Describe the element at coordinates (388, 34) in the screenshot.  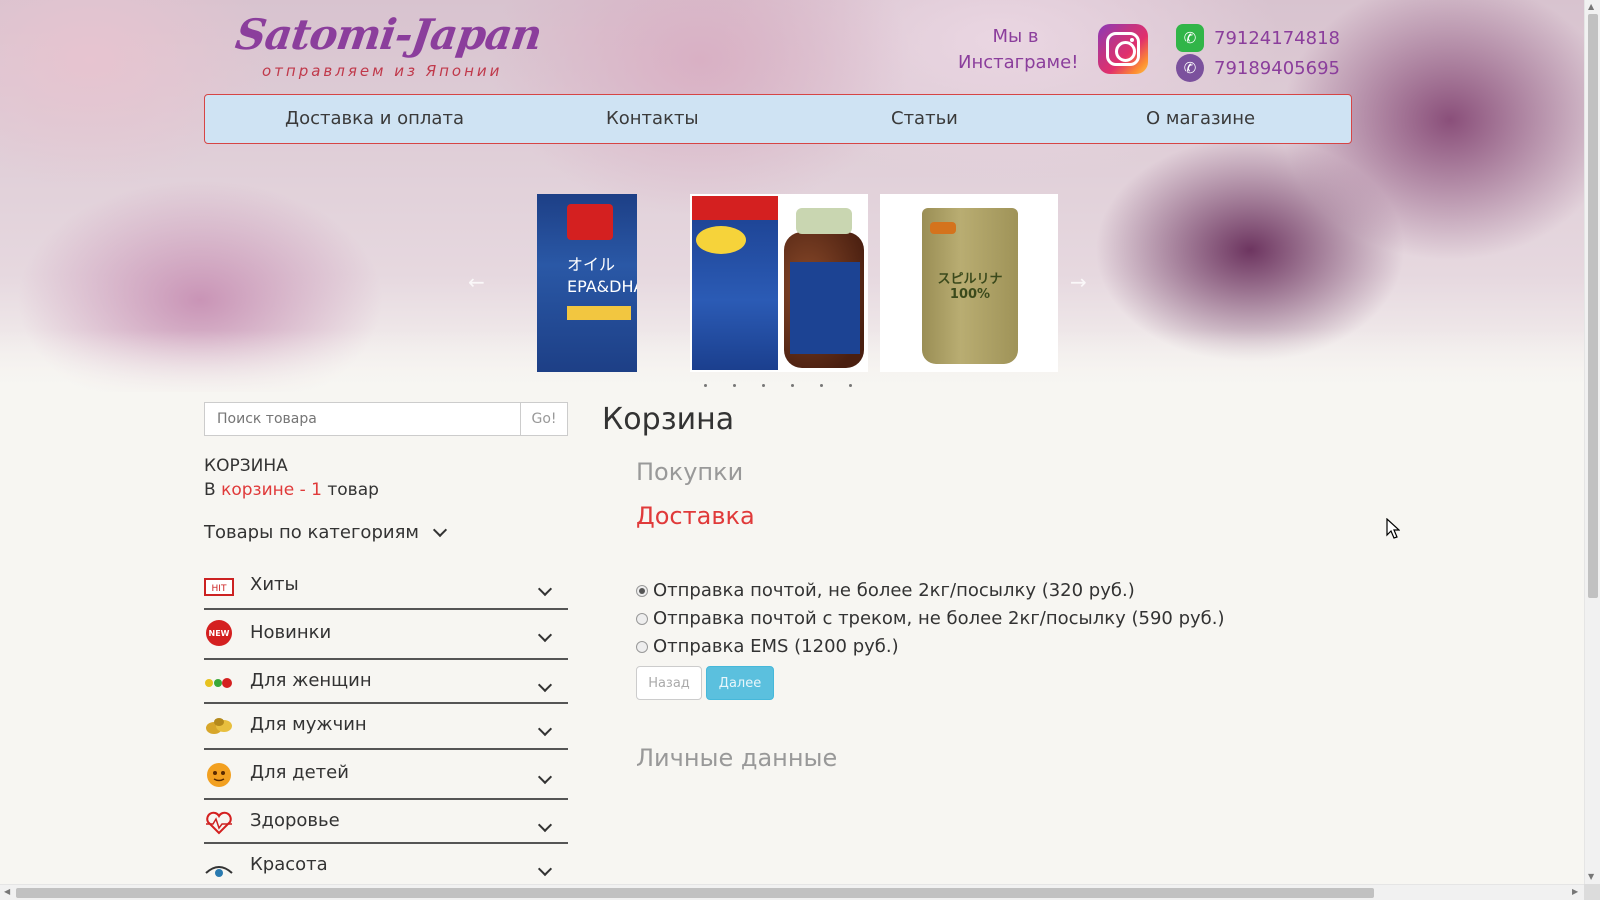
I see `logo-title: Satomi-Japan` at that location.